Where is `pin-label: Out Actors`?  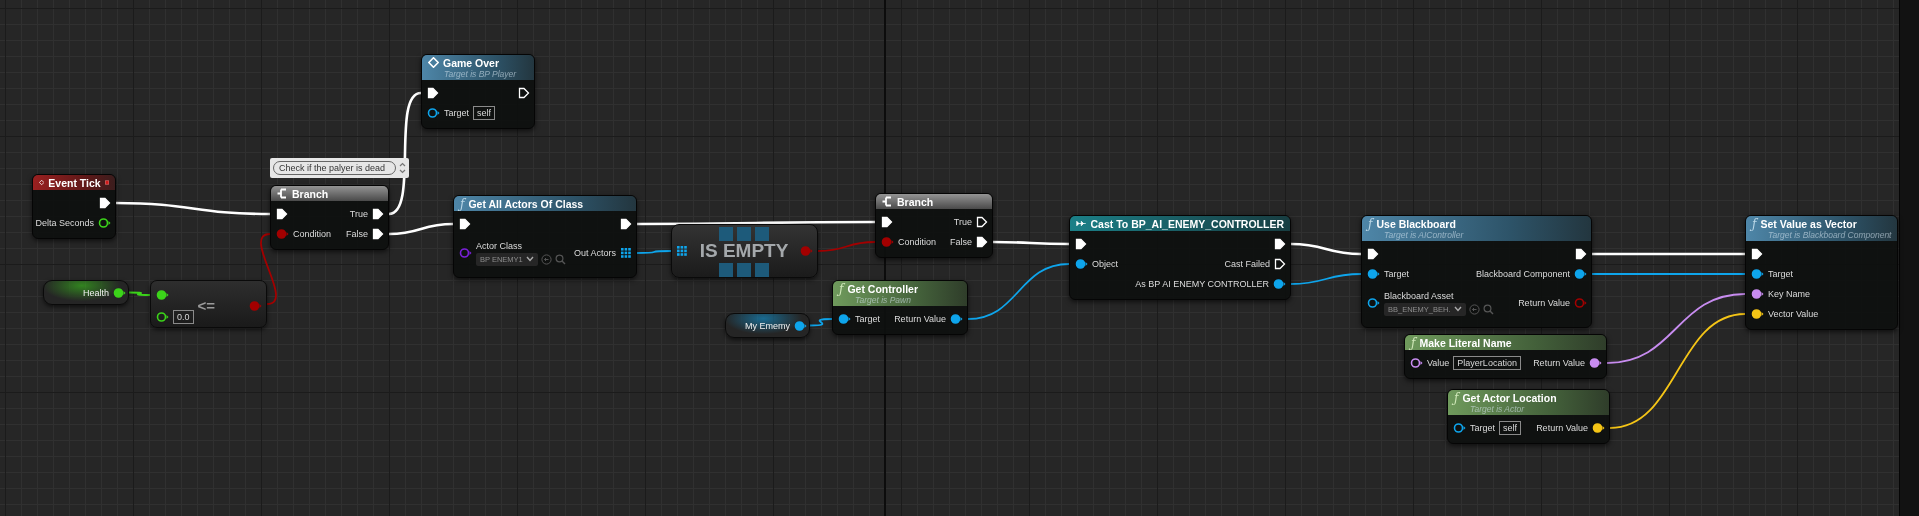 pin-label: Out Actors is located at coordinates (594, 253).